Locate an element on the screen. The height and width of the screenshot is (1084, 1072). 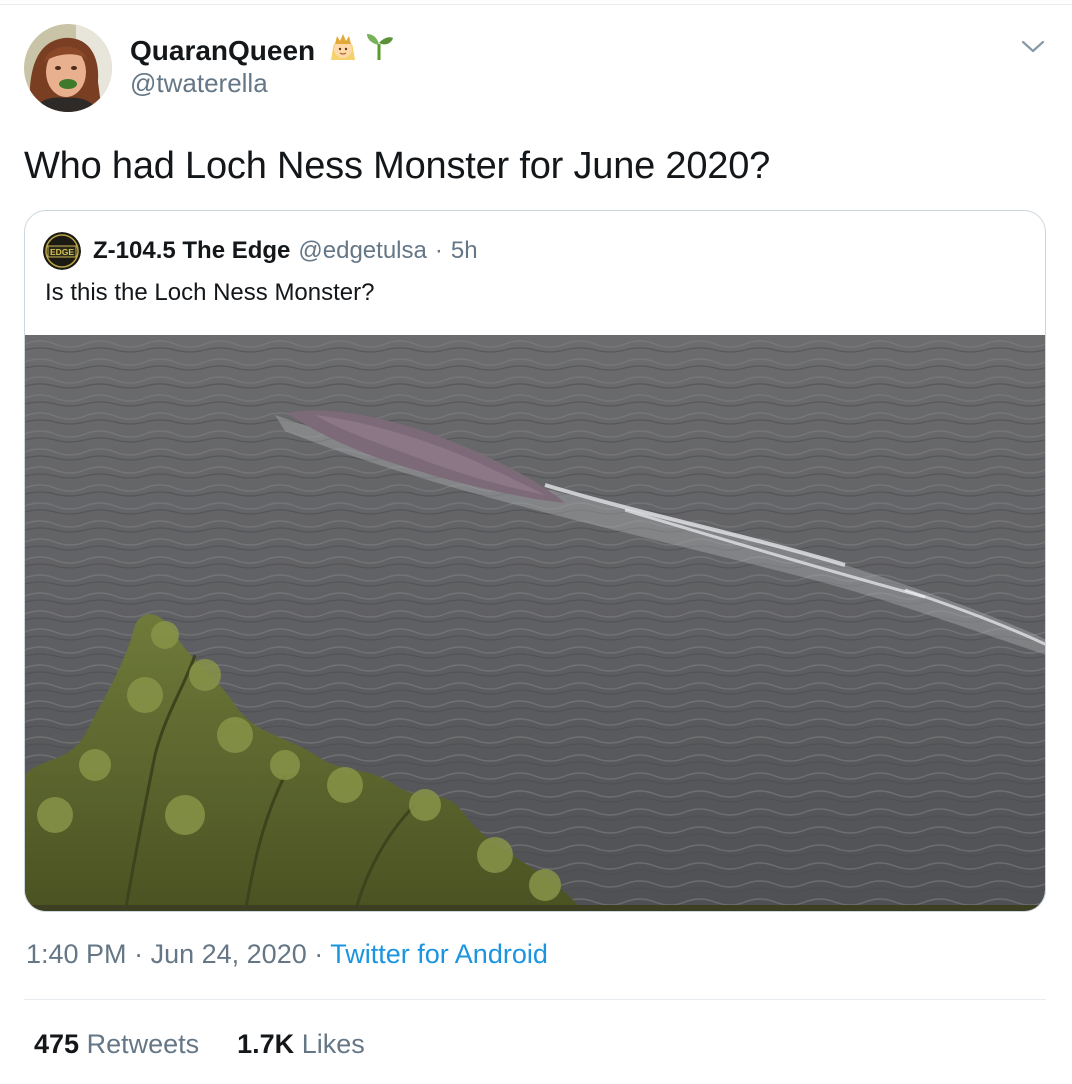
quoted-handle: @edgetulsa is located at coordinates (362, 251).